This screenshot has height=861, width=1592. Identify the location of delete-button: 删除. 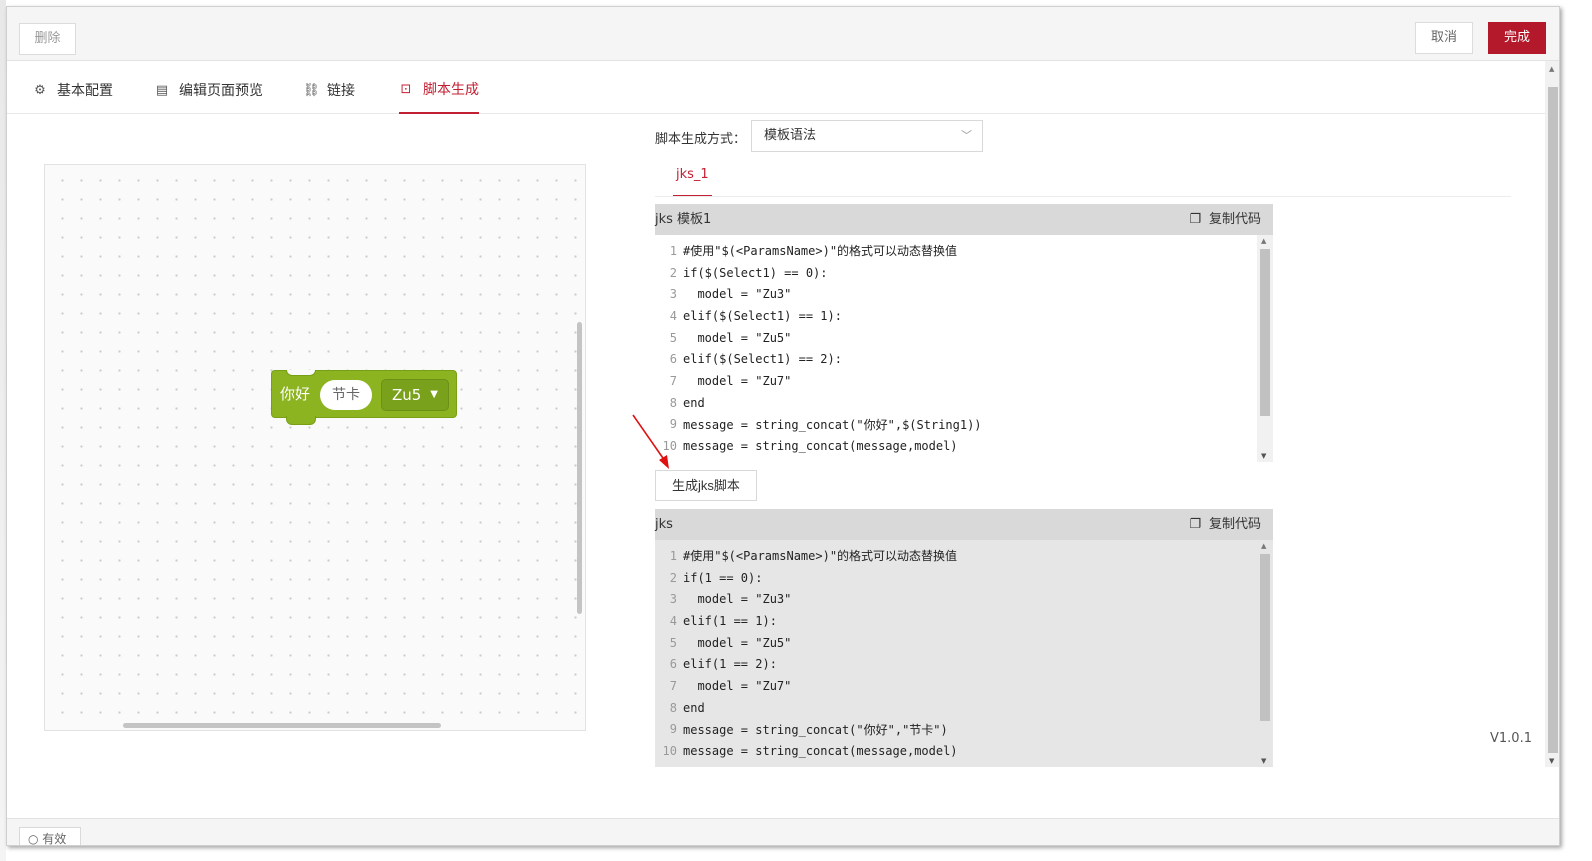
(47, 39).